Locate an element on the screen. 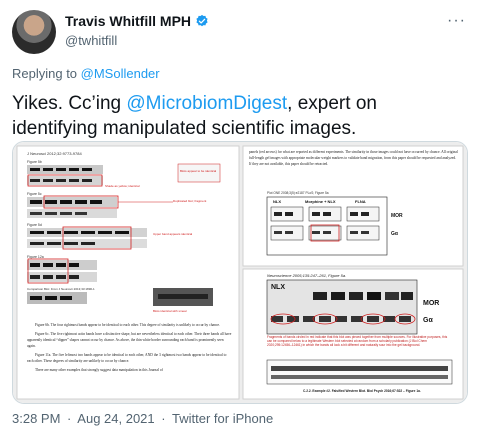 This screenshot has width=478, height=438. author-handle: @twhitfill is located at coordinates (91, 40).